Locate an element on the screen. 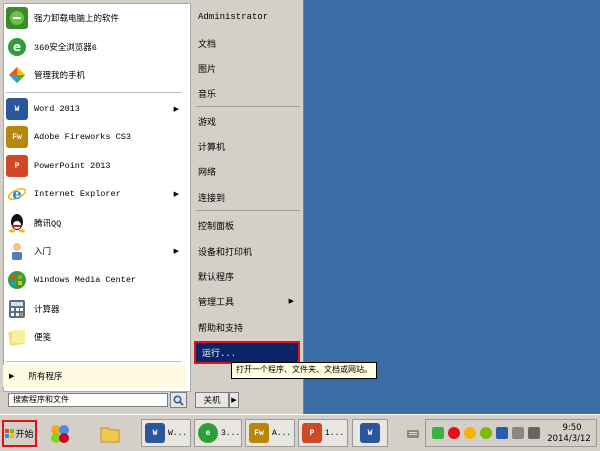  places-label: 音乐 is located at coordinates (207, 94).